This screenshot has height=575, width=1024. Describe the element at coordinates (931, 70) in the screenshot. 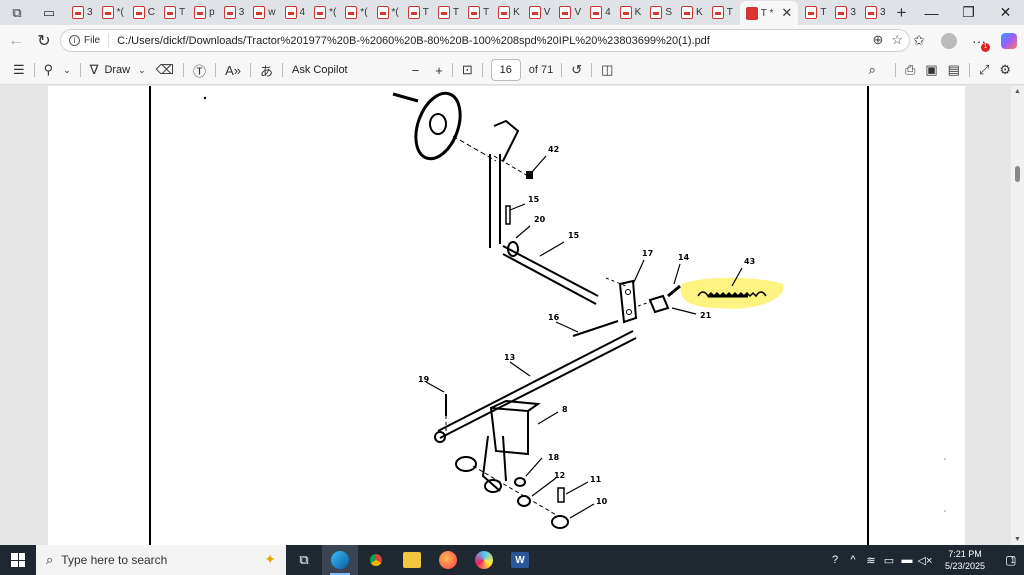

I see `save-icon: ▣` at that location.